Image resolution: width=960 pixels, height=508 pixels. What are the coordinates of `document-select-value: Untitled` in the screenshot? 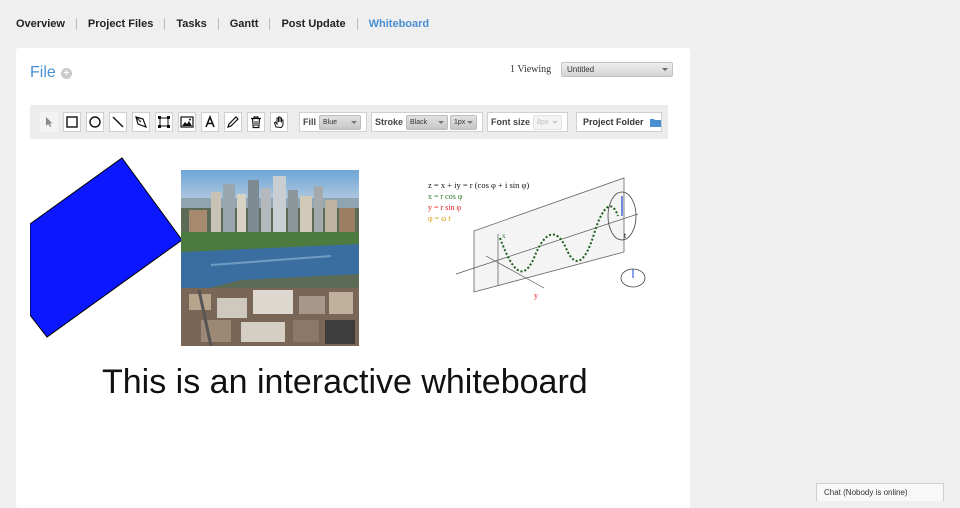 It's located at (581, 69).